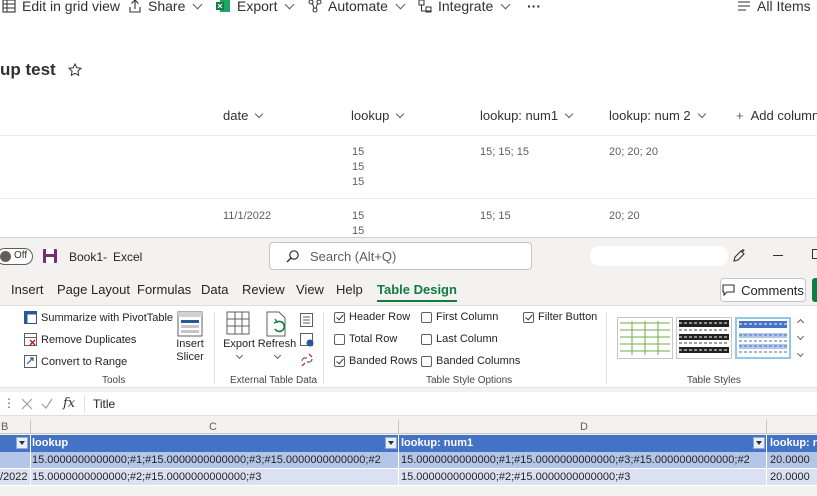  Describe the element at coordinates (584, 427) in the screenshot. I see `column-letter-d: D` at that location.